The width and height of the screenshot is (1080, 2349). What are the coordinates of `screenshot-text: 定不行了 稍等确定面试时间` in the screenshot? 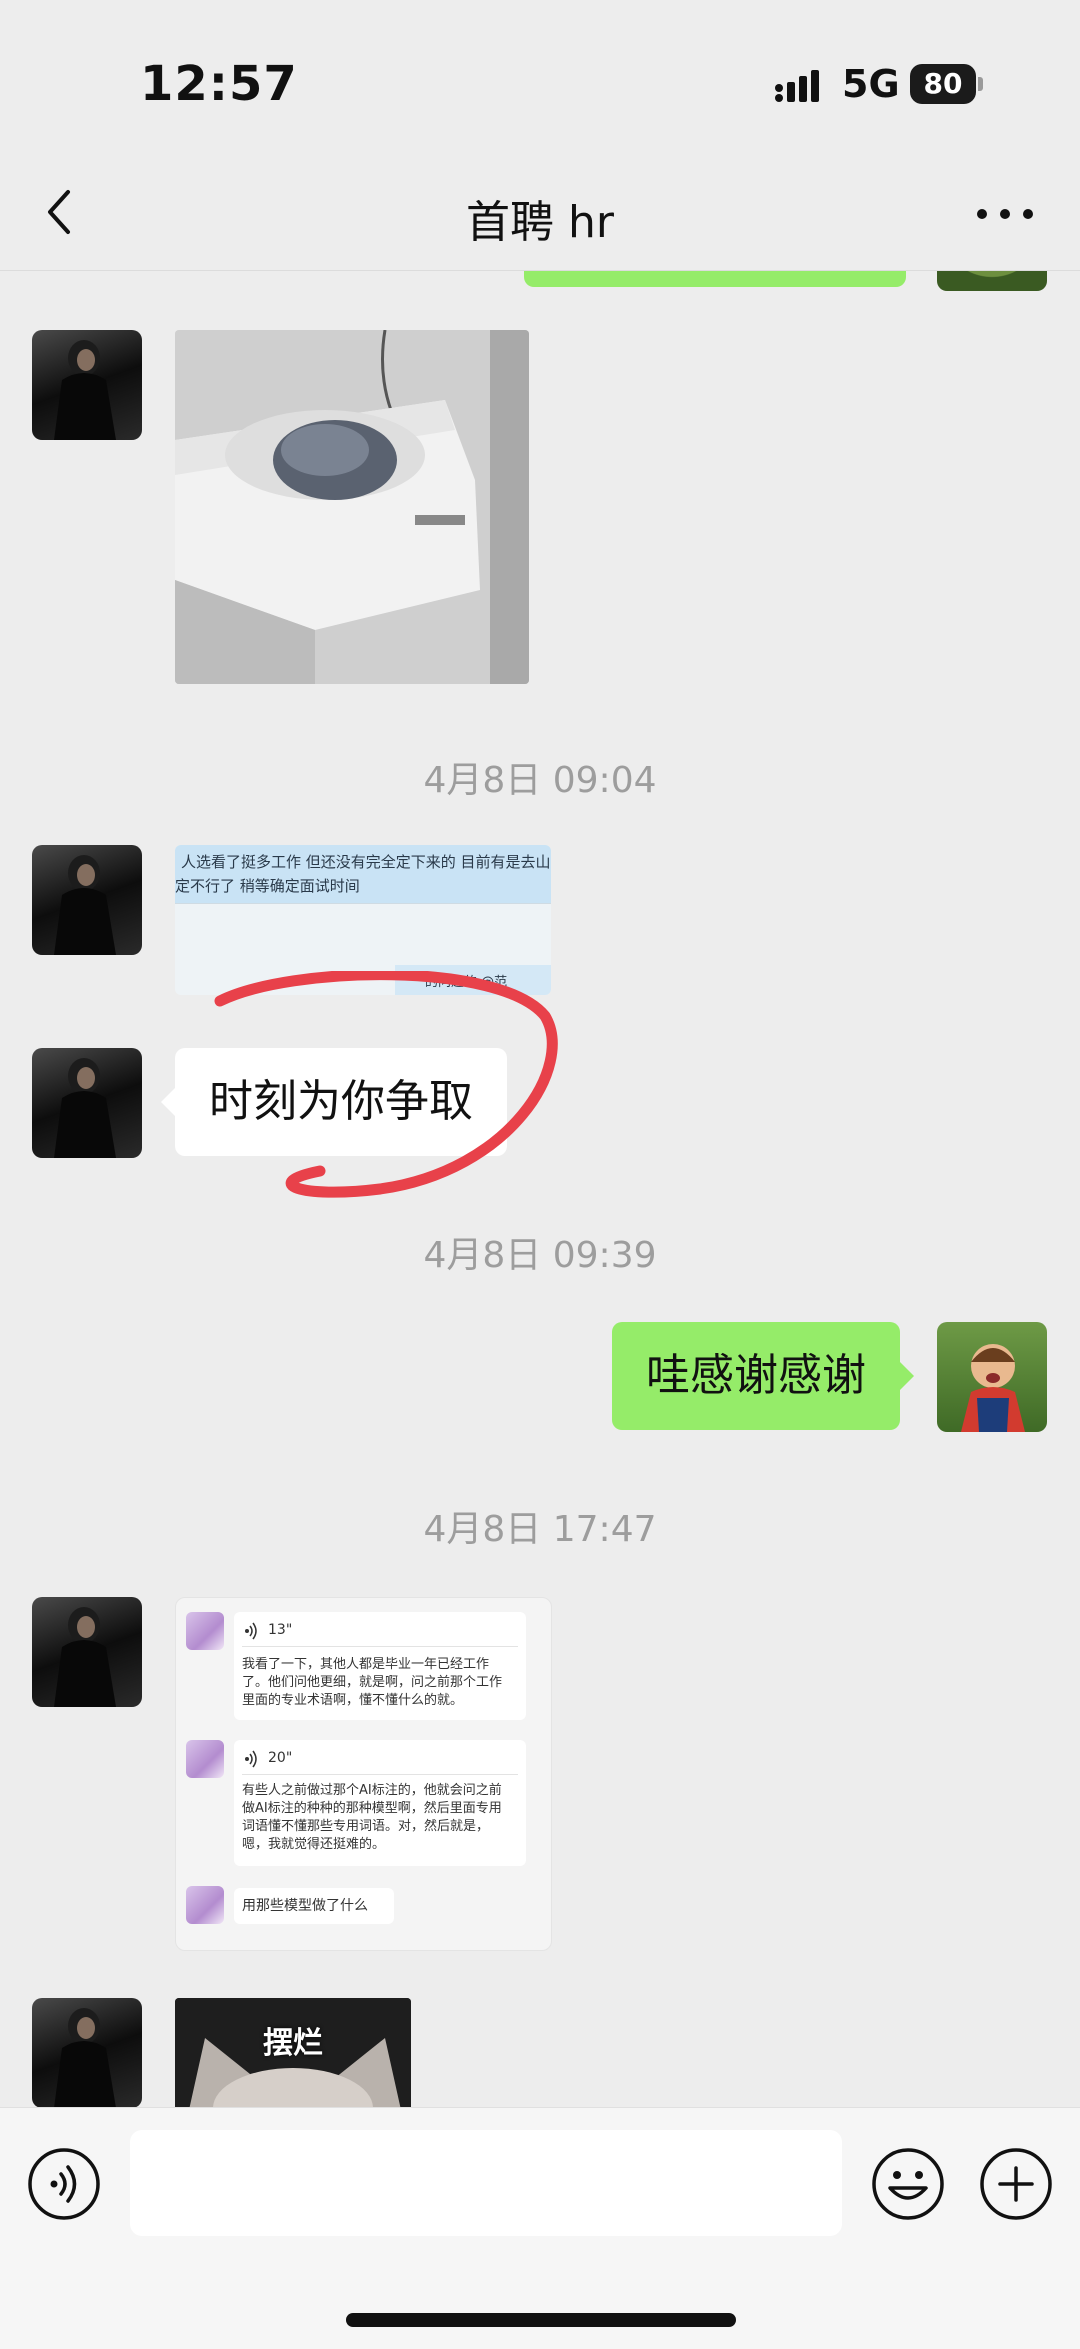 It's located at (267, 886).